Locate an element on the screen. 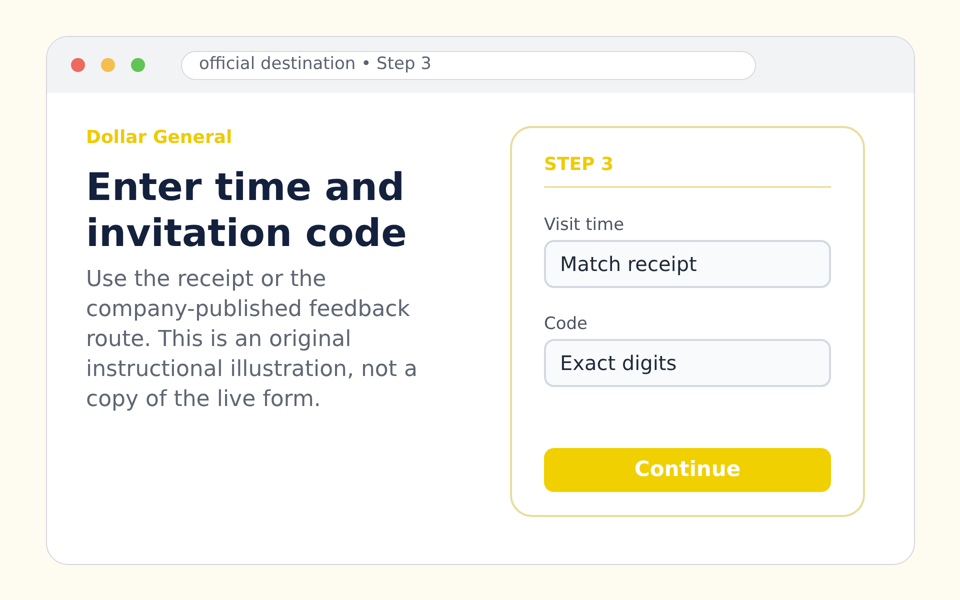 This screenshot has width=960, height=600. field-label: Code is located at coordinates (566, 324).